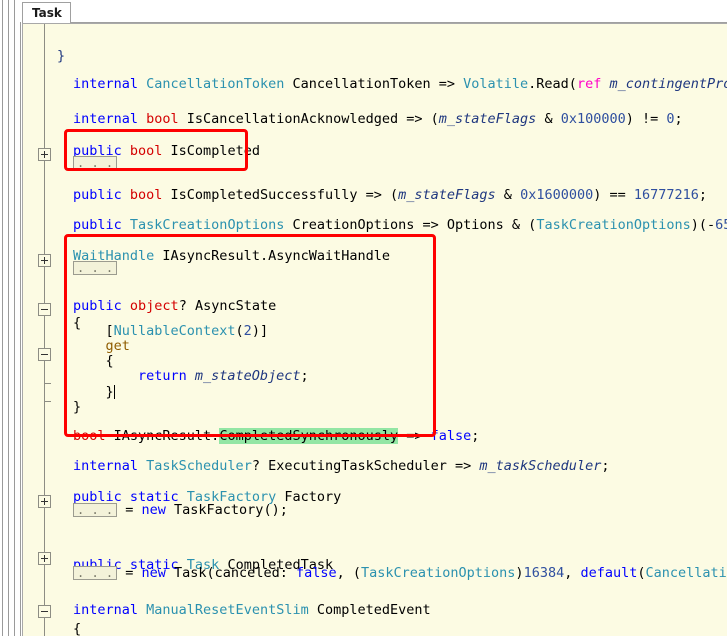 The image size is (727, 636). I want to click on code-token: TaskFactory, so click(219, 510).